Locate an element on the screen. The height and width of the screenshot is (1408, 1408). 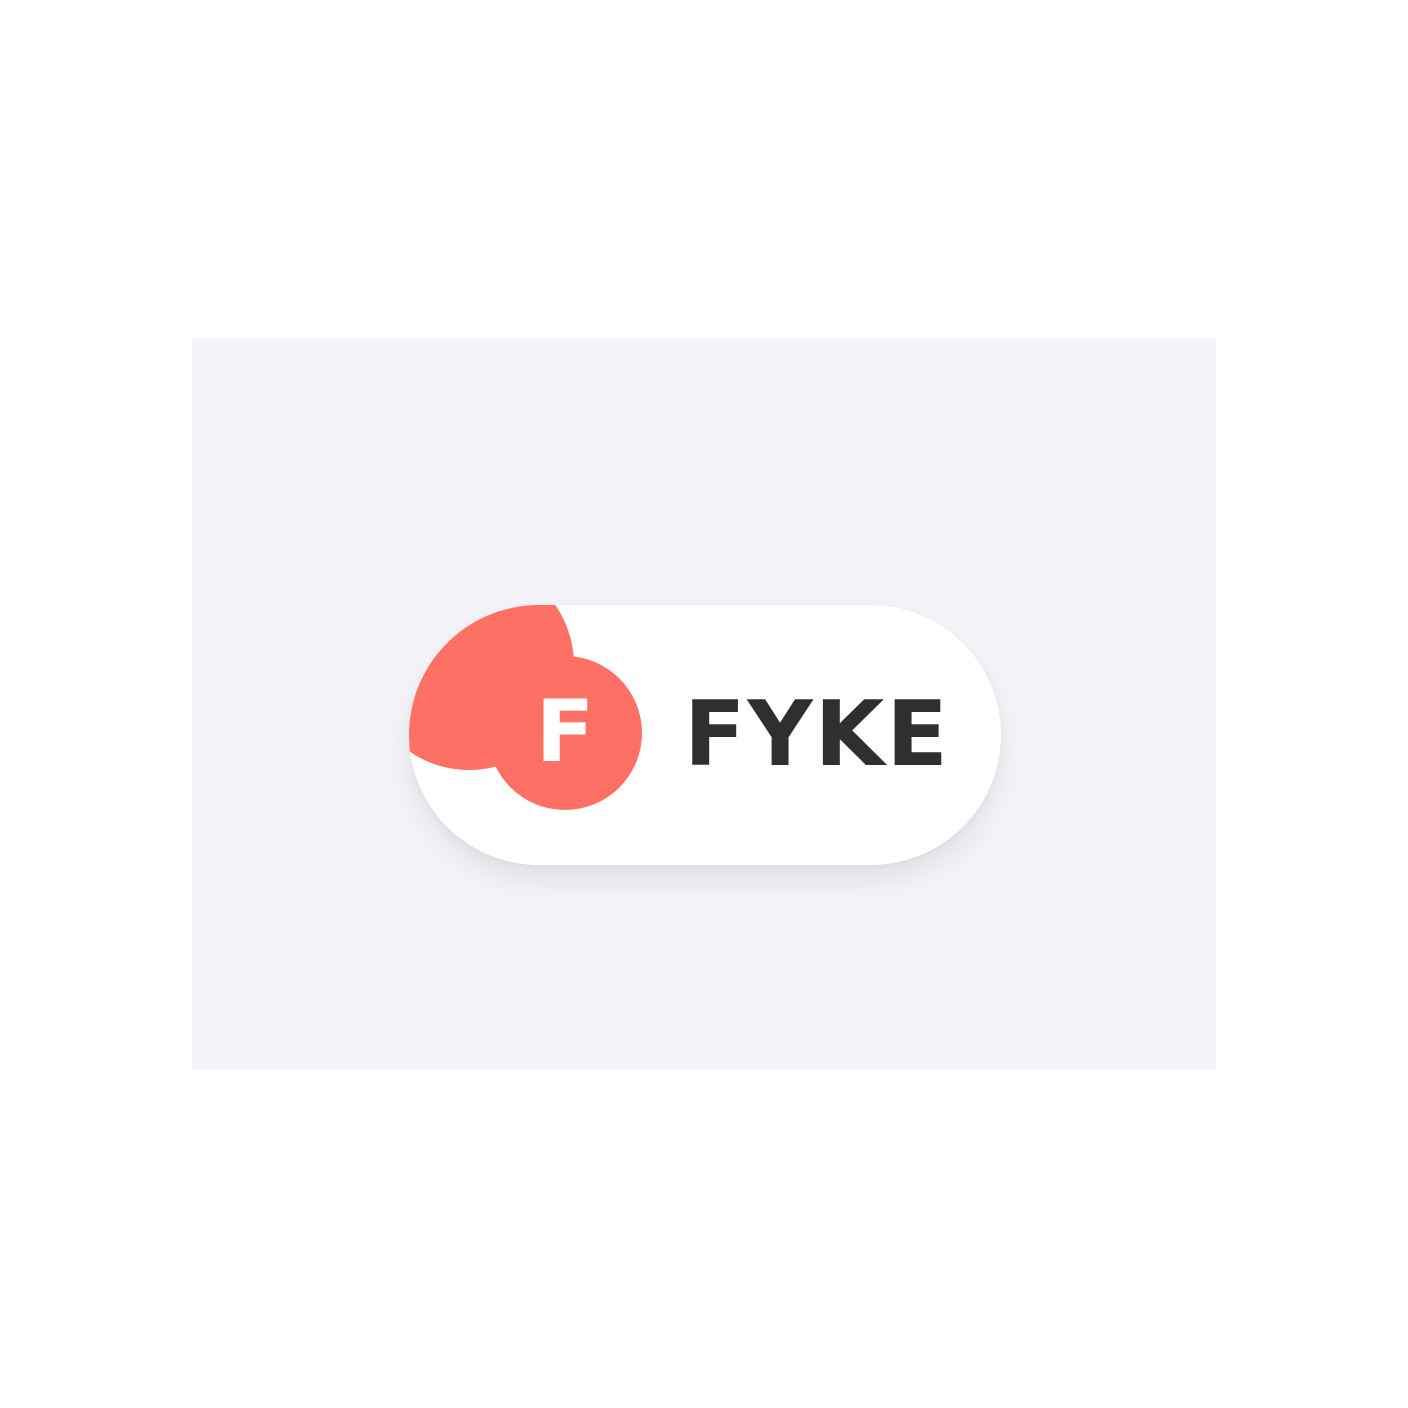
logo-badge: F FYKE is located at coordinates (705, 735).